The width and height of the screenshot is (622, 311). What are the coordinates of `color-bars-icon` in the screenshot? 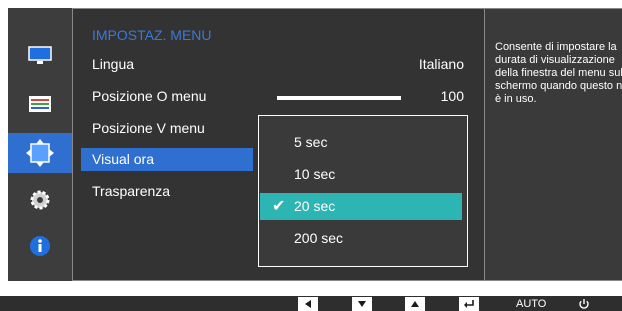 It's located at (40, 104).